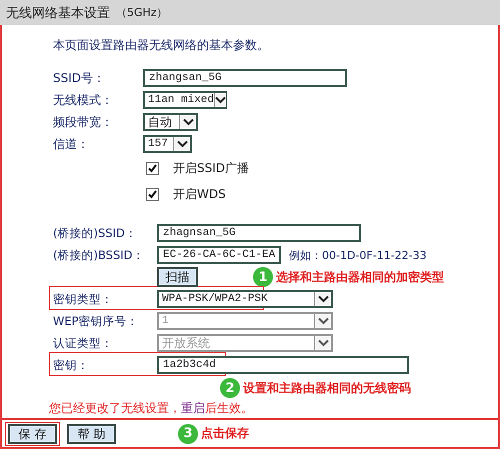 This screenshot has height=449, width=500. I want to click on field-label: SSID号：, so click(79, 78).